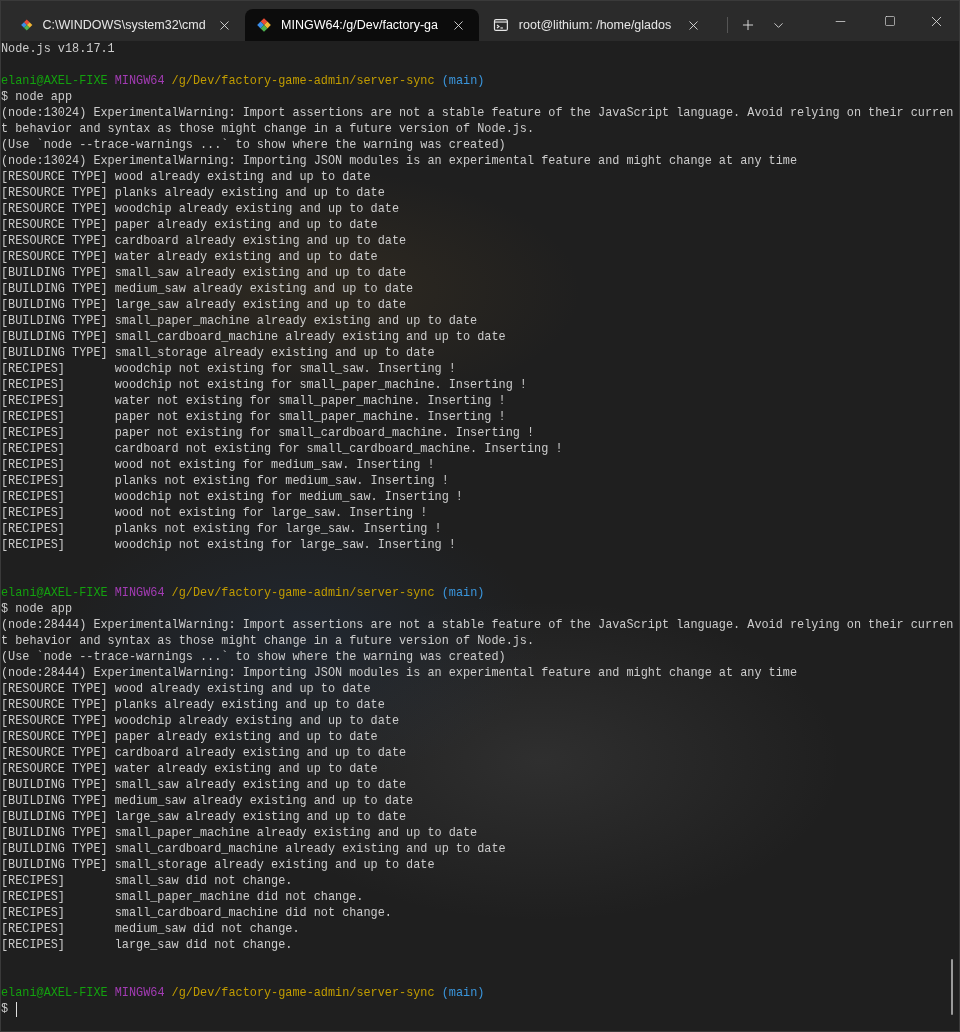  Describe the element at coordinates (399, 673) in the screenshot. I see `terminal-line: (node:28444) ExperimentalWarning: Importing JSON modules is an experimental feature and might change at any time` at that location.